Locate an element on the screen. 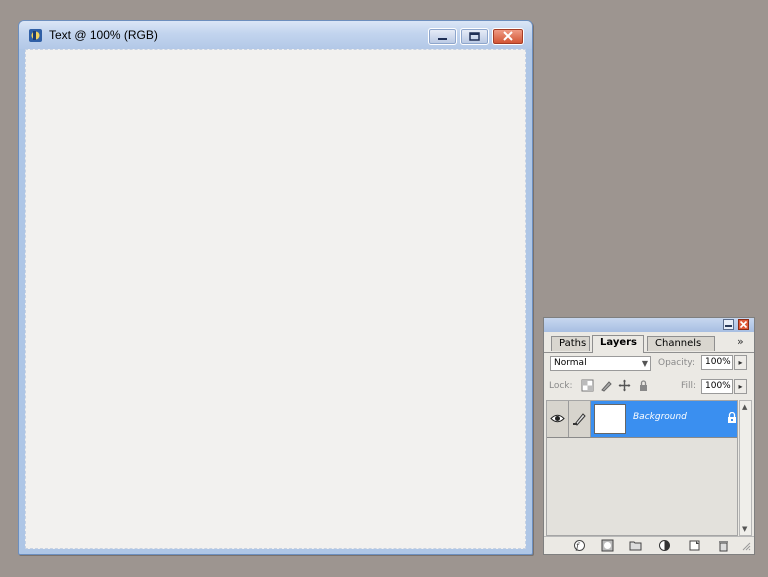 This screenshot has height=577, width=768. new-group-icon is located at coordinates (635, 545).